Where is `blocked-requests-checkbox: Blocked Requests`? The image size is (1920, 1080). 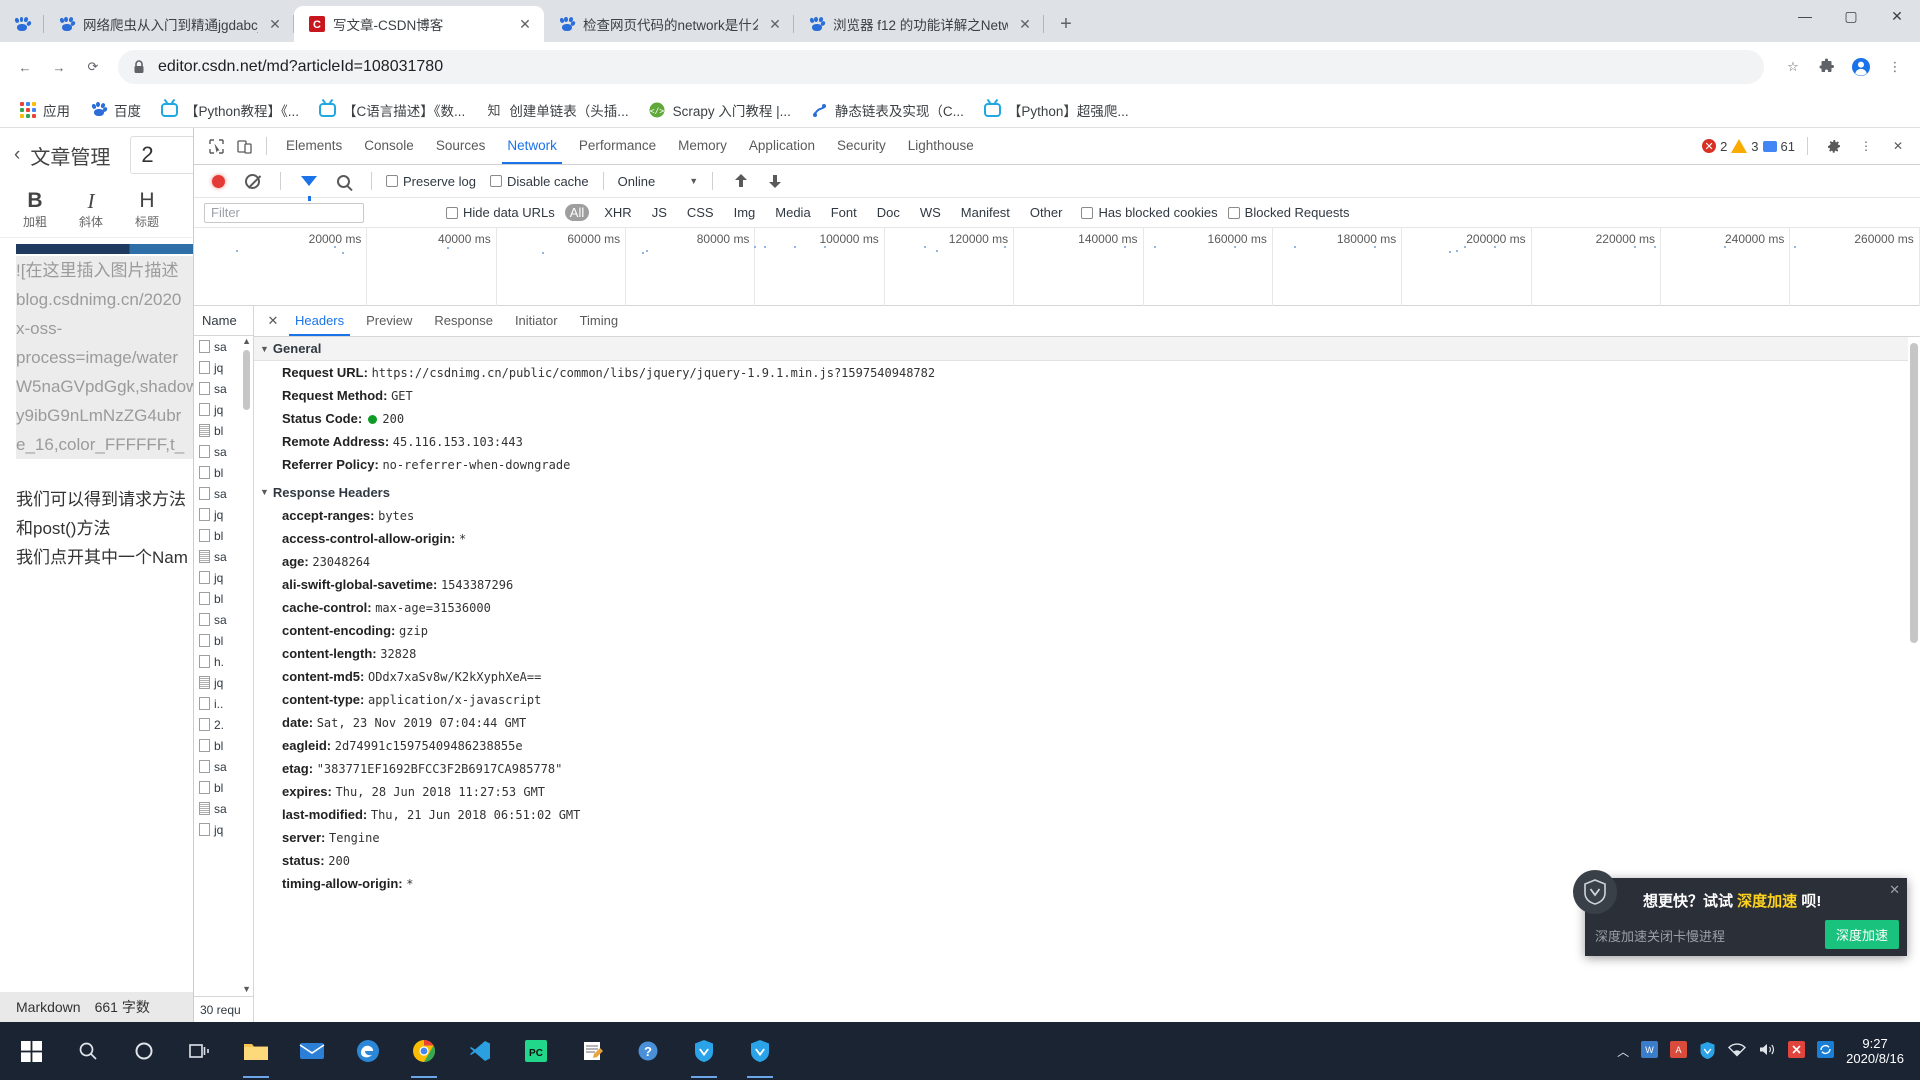
blocked-requests-checkbox: Blocked Requests is located at coordinates (1288, 212).